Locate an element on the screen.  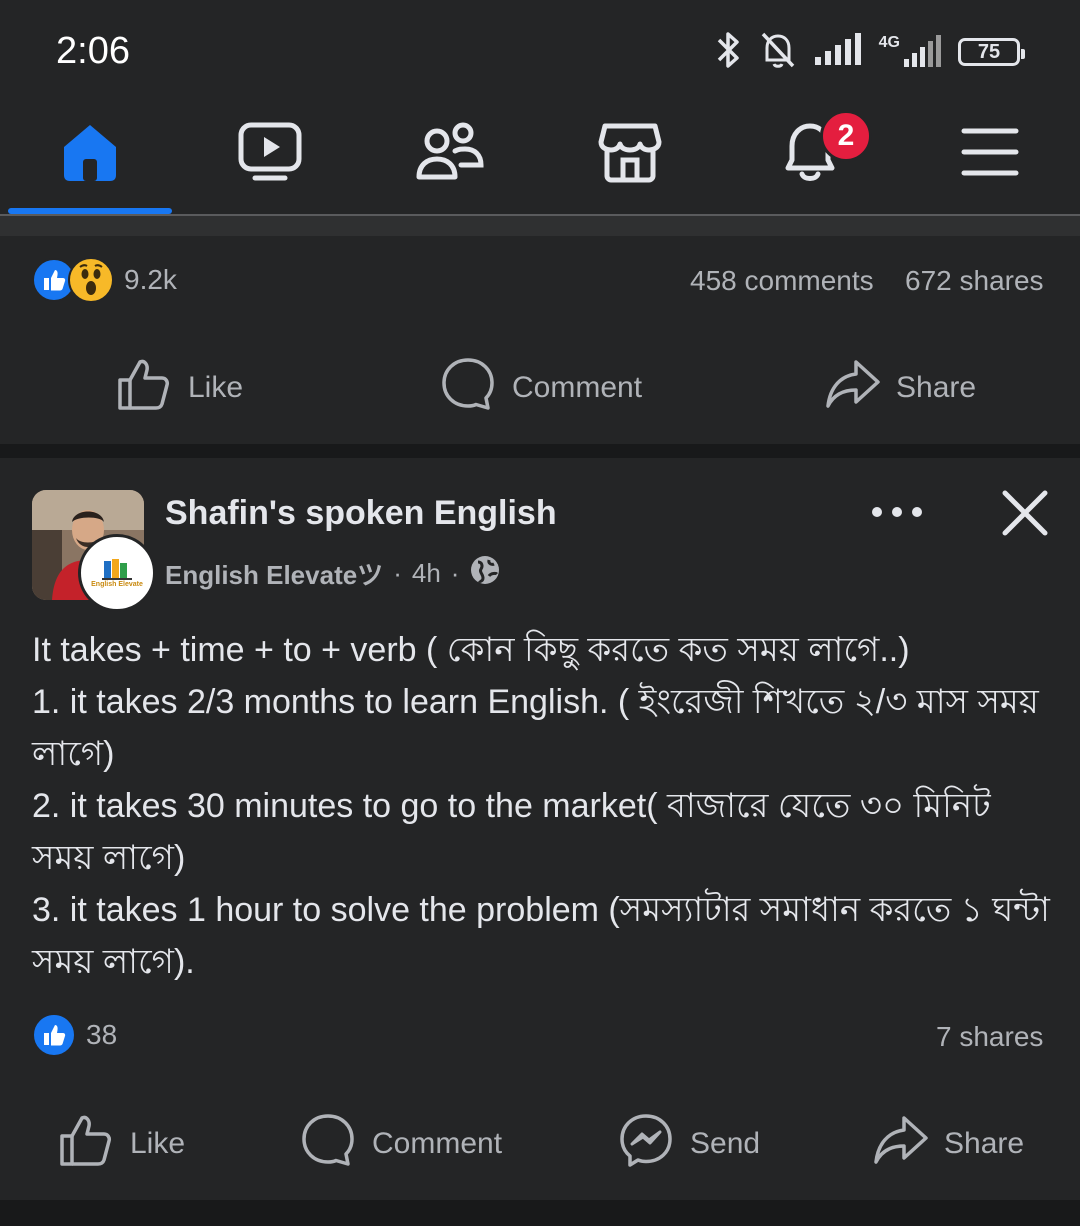
comment-label: Comment is located at coordinates (437, 1143).